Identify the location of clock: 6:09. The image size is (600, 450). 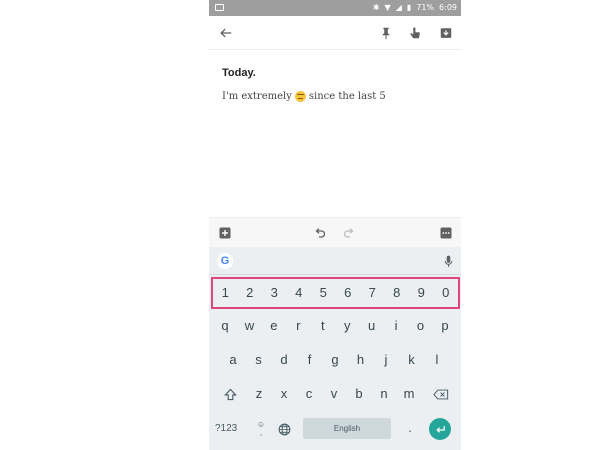
(448, 7).